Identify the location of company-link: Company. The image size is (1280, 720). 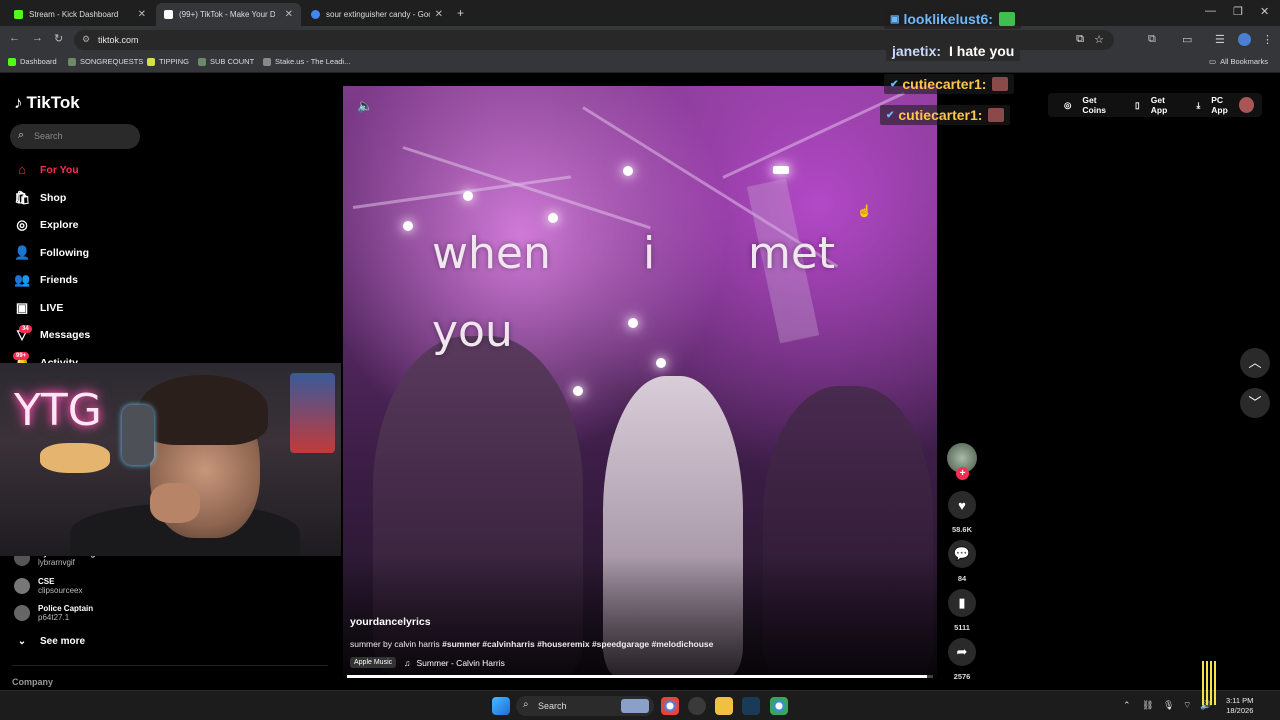
(32, 682).